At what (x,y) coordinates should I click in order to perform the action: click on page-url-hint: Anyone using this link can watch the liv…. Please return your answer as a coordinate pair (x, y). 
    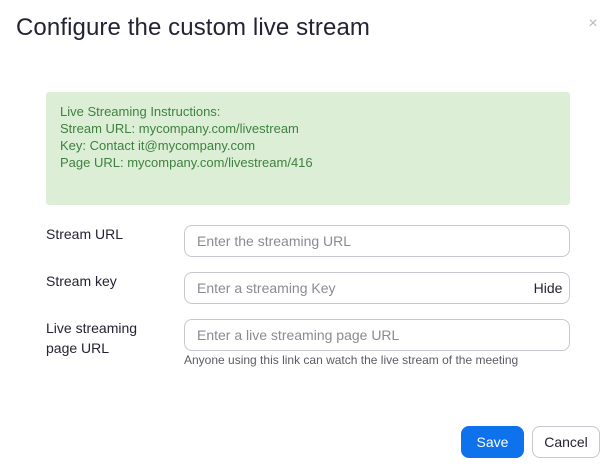
    Looking at the image, I should click on (351, 360).